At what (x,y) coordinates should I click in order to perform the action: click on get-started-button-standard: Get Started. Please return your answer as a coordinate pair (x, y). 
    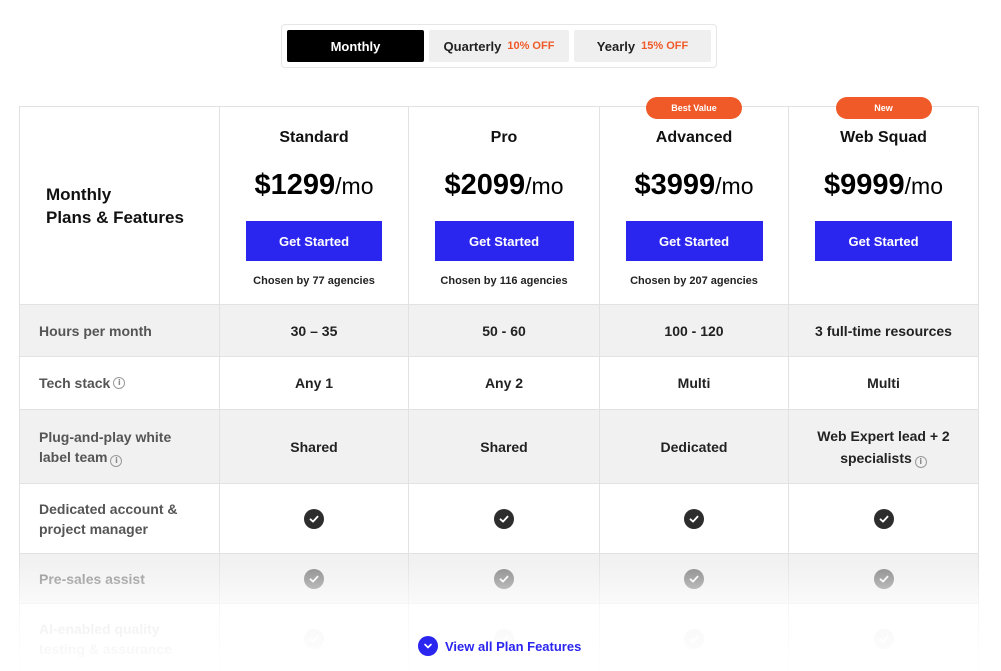
    Looking at the image, I should click on (314, 241).